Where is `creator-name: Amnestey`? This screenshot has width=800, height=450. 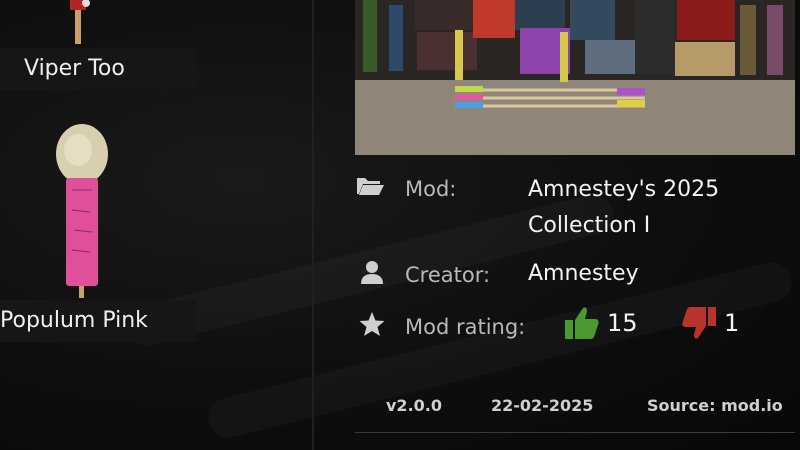 creator-name: Amnestey is located at coordinates (583, 274).